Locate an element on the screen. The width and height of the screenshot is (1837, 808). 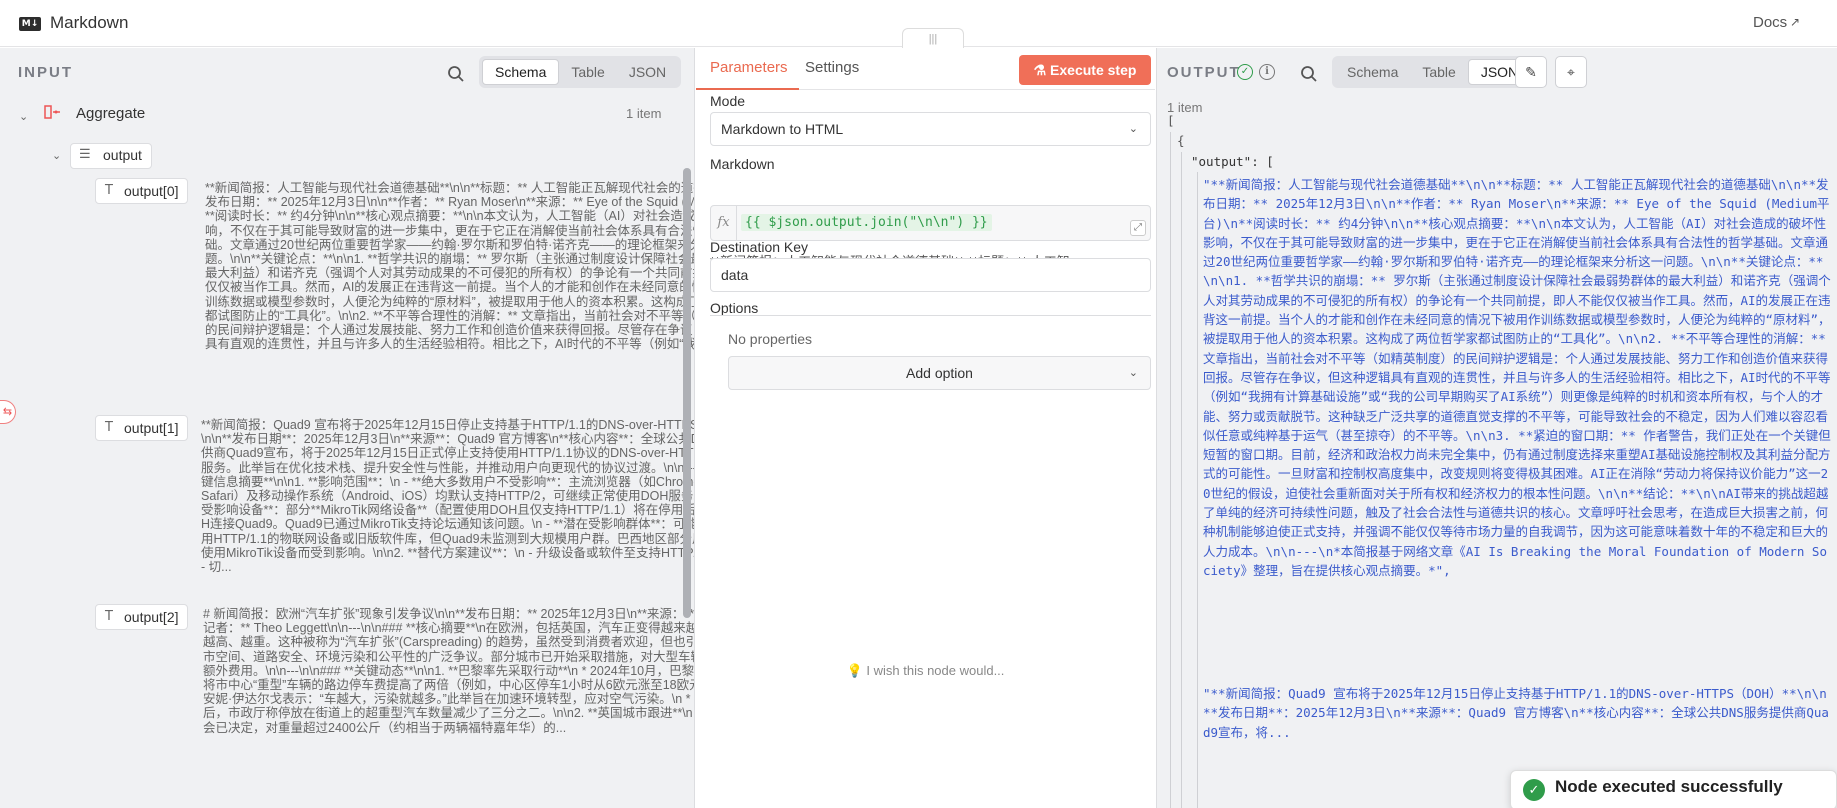
output-view-schema: Schema is located at coordinates (1372, 72).